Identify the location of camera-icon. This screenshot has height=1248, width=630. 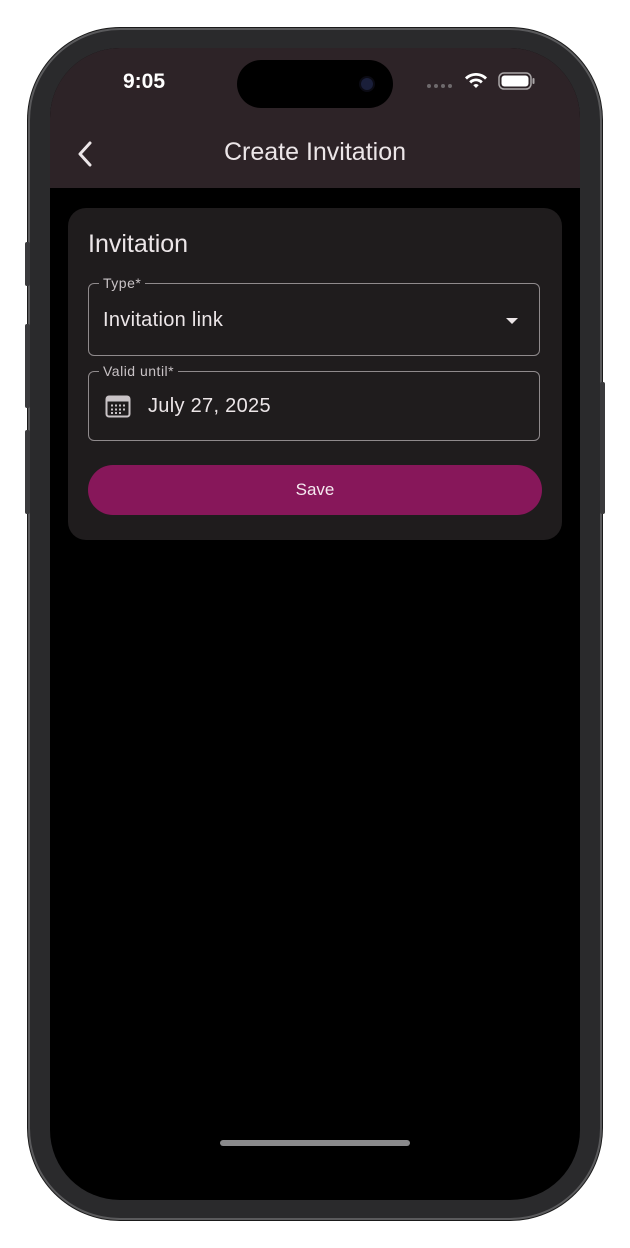
(367, 84).